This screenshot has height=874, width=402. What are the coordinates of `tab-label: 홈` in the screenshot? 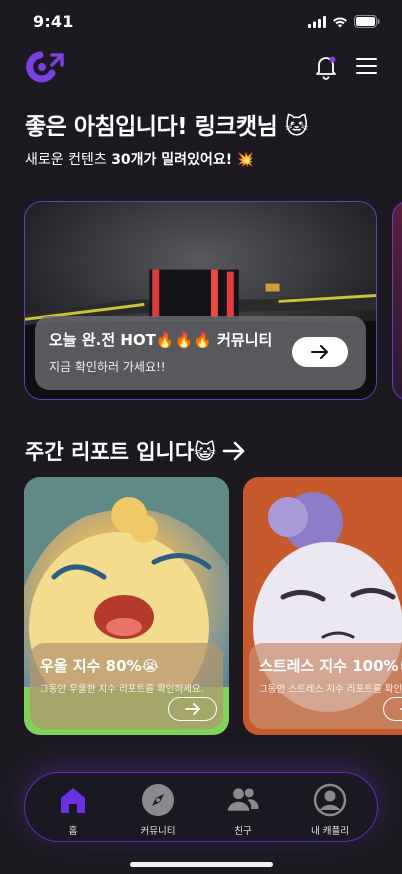 It's located at (73, 831).